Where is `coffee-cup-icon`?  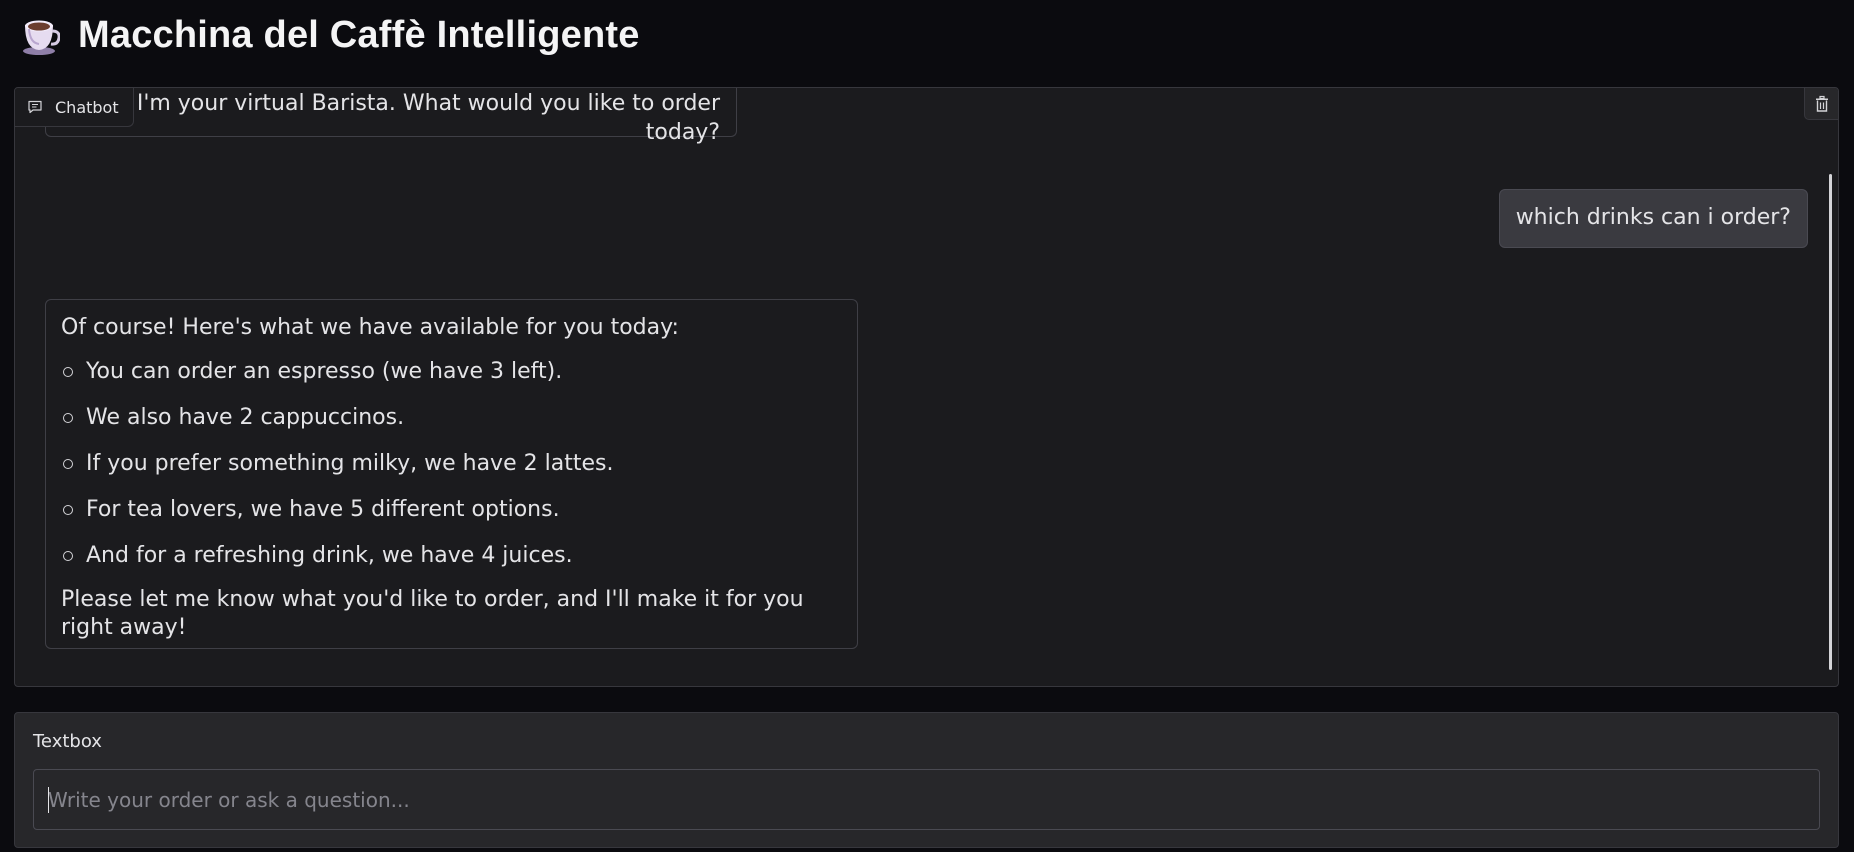
coffee-cup-icon is located at coordinates (41, 37).